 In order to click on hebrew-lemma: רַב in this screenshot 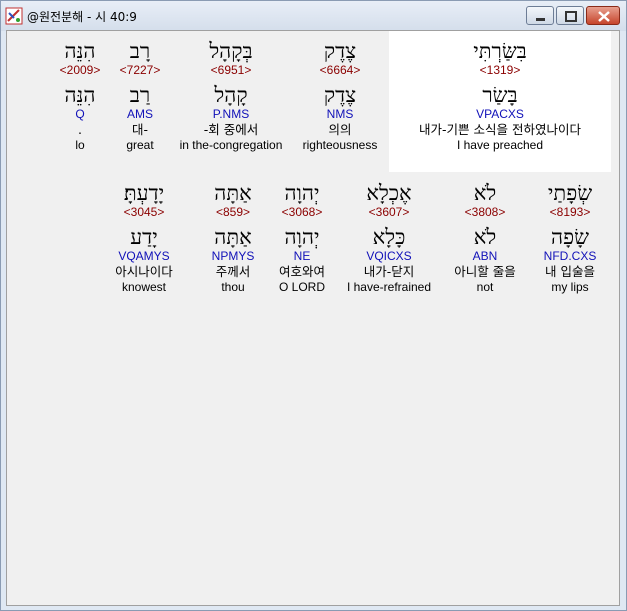, I will do `click(140, 95)`.